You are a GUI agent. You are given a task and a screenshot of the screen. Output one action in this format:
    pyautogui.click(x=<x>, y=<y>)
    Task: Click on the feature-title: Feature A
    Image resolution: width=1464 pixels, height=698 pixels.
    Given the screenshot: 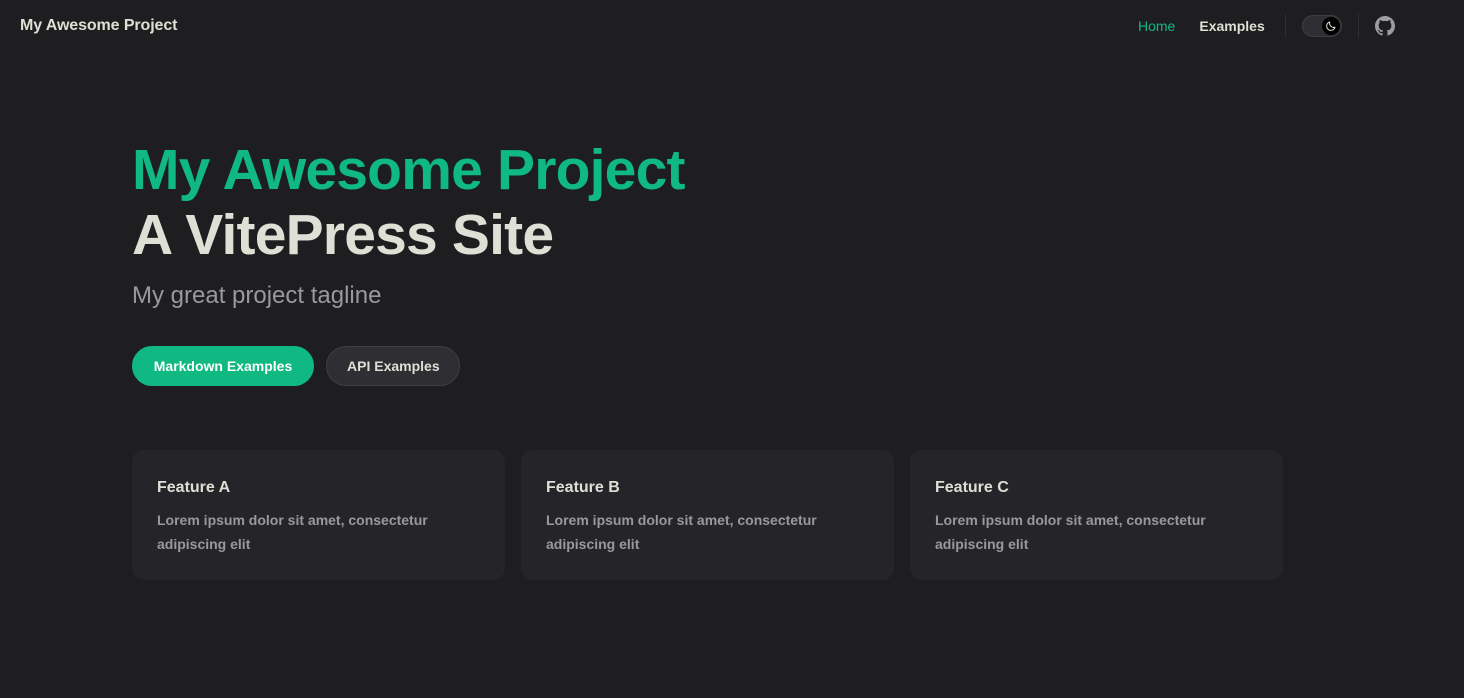 What is the action you would take?
    pyautogui.click(x=194, y=487)
    